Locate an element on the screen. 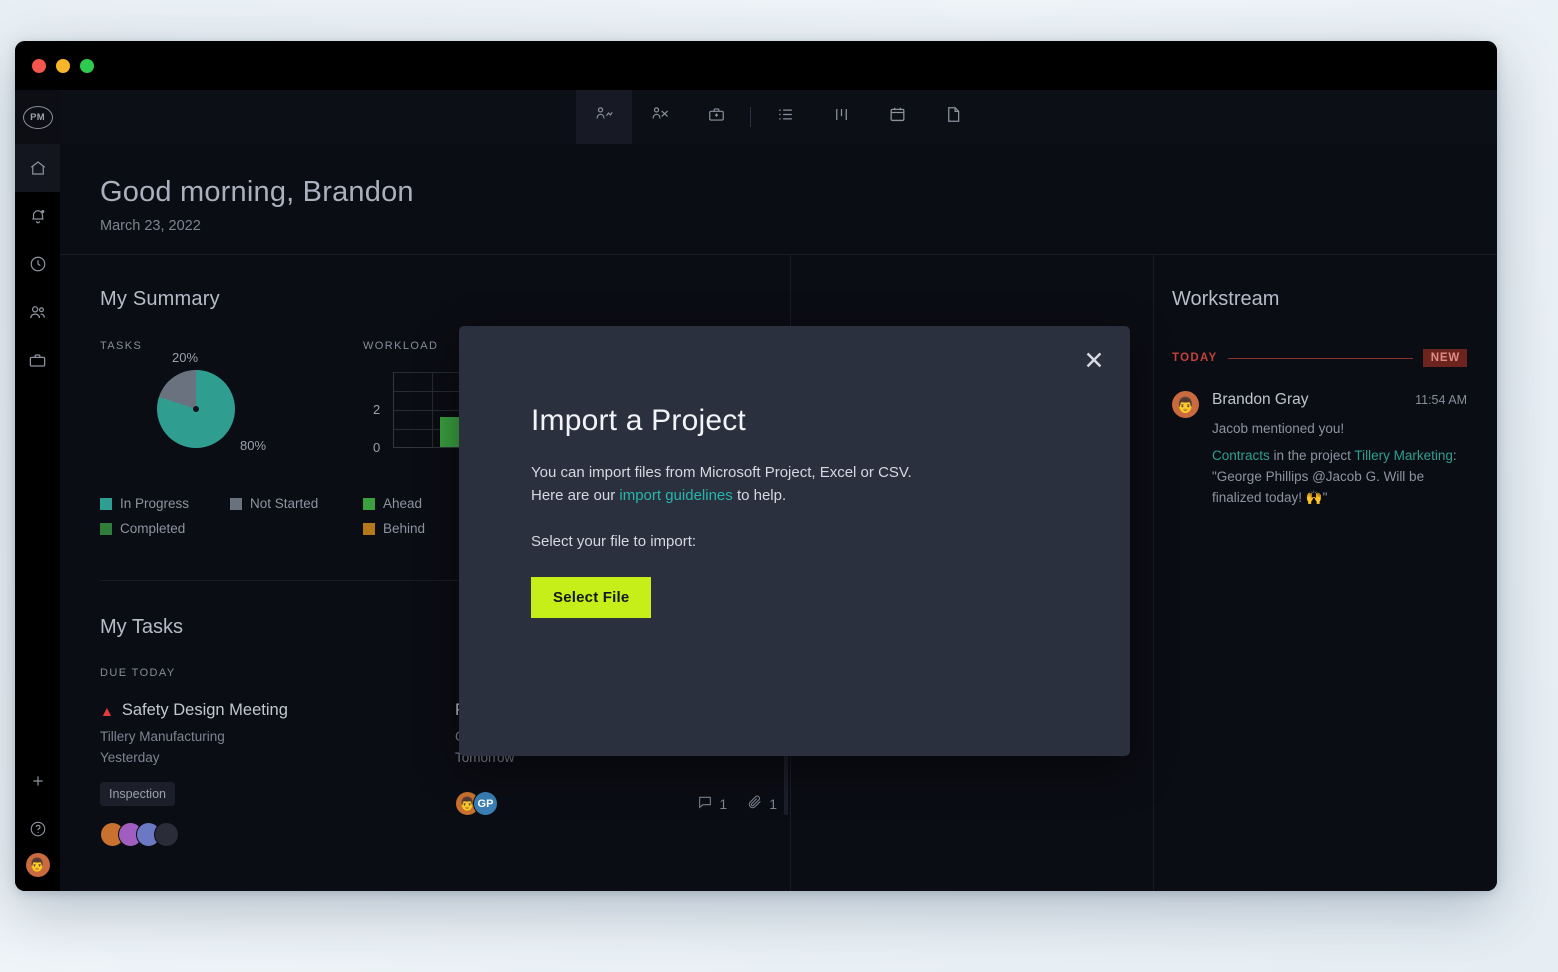  sidebar-item-home is located at coordinates (37, 168).